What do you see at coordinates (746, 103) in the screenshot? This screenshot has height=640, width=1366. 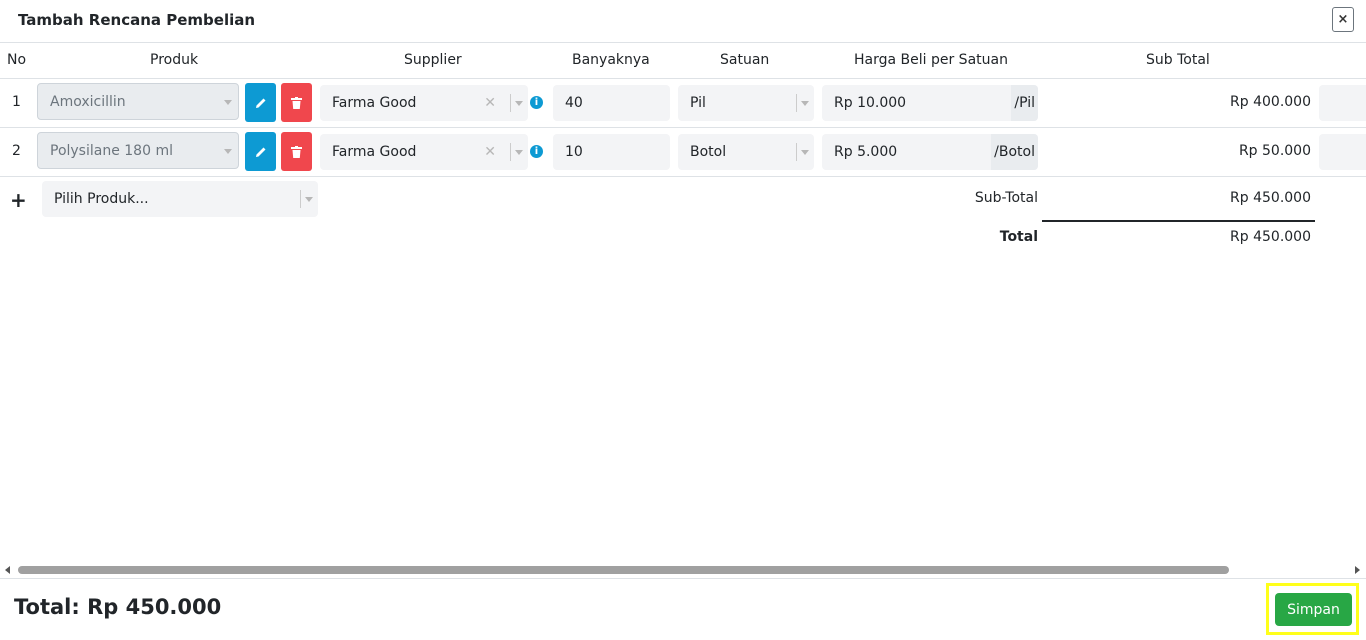 I see `unit-select: Pil` at bounding box center [746, 103].